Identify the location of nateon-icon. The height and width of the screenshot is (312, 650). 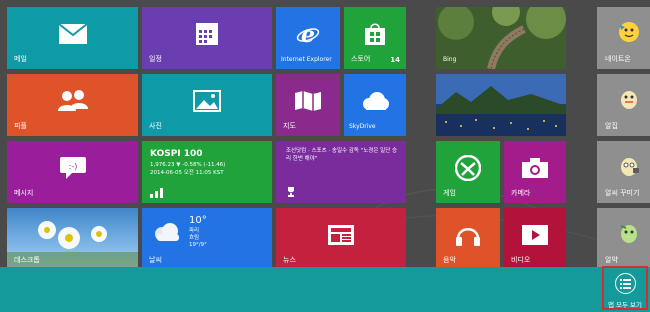
(629, 32).